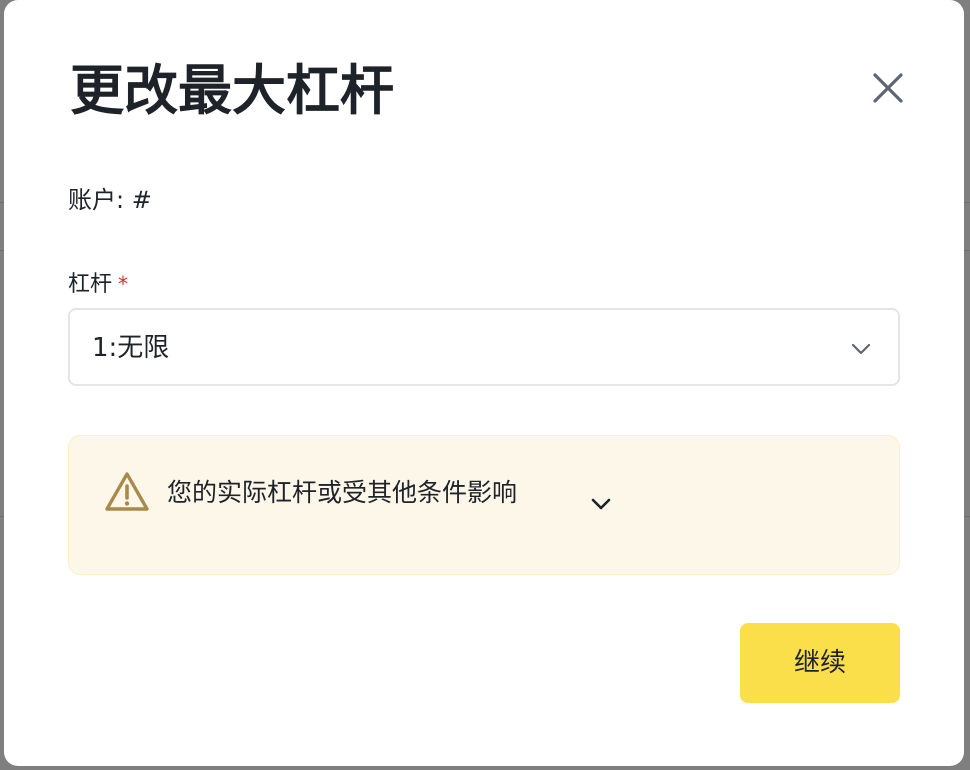  I want to click on close-icon, so click(888, 88).